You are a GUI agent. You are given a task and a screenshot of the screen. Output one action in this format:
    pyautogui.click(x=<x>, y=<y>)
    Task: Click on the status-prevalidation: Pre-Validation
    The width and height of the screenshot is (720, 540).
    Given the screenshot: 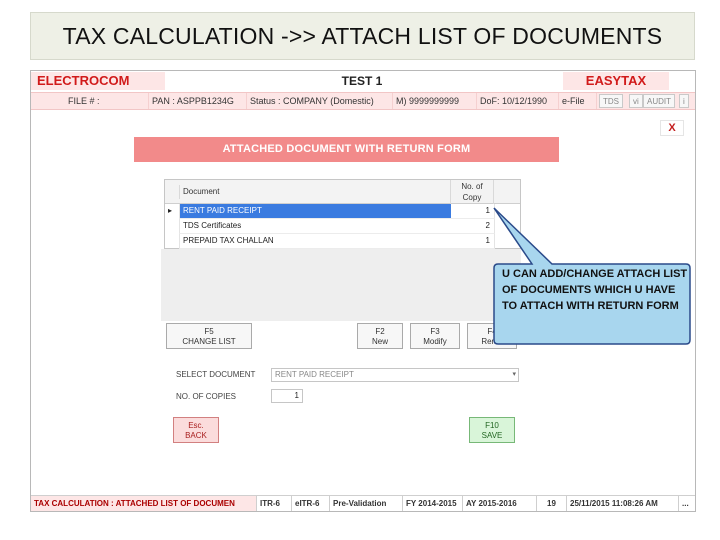 What is the action you would take?
    pyautogui.click(x=366, y=503)
    